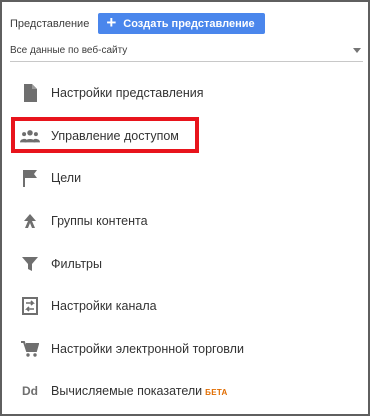 The image size is (370, 416). Describe the element at coordinates (111, 22) in the screenshot. I see `plus-icon: +` at that location.